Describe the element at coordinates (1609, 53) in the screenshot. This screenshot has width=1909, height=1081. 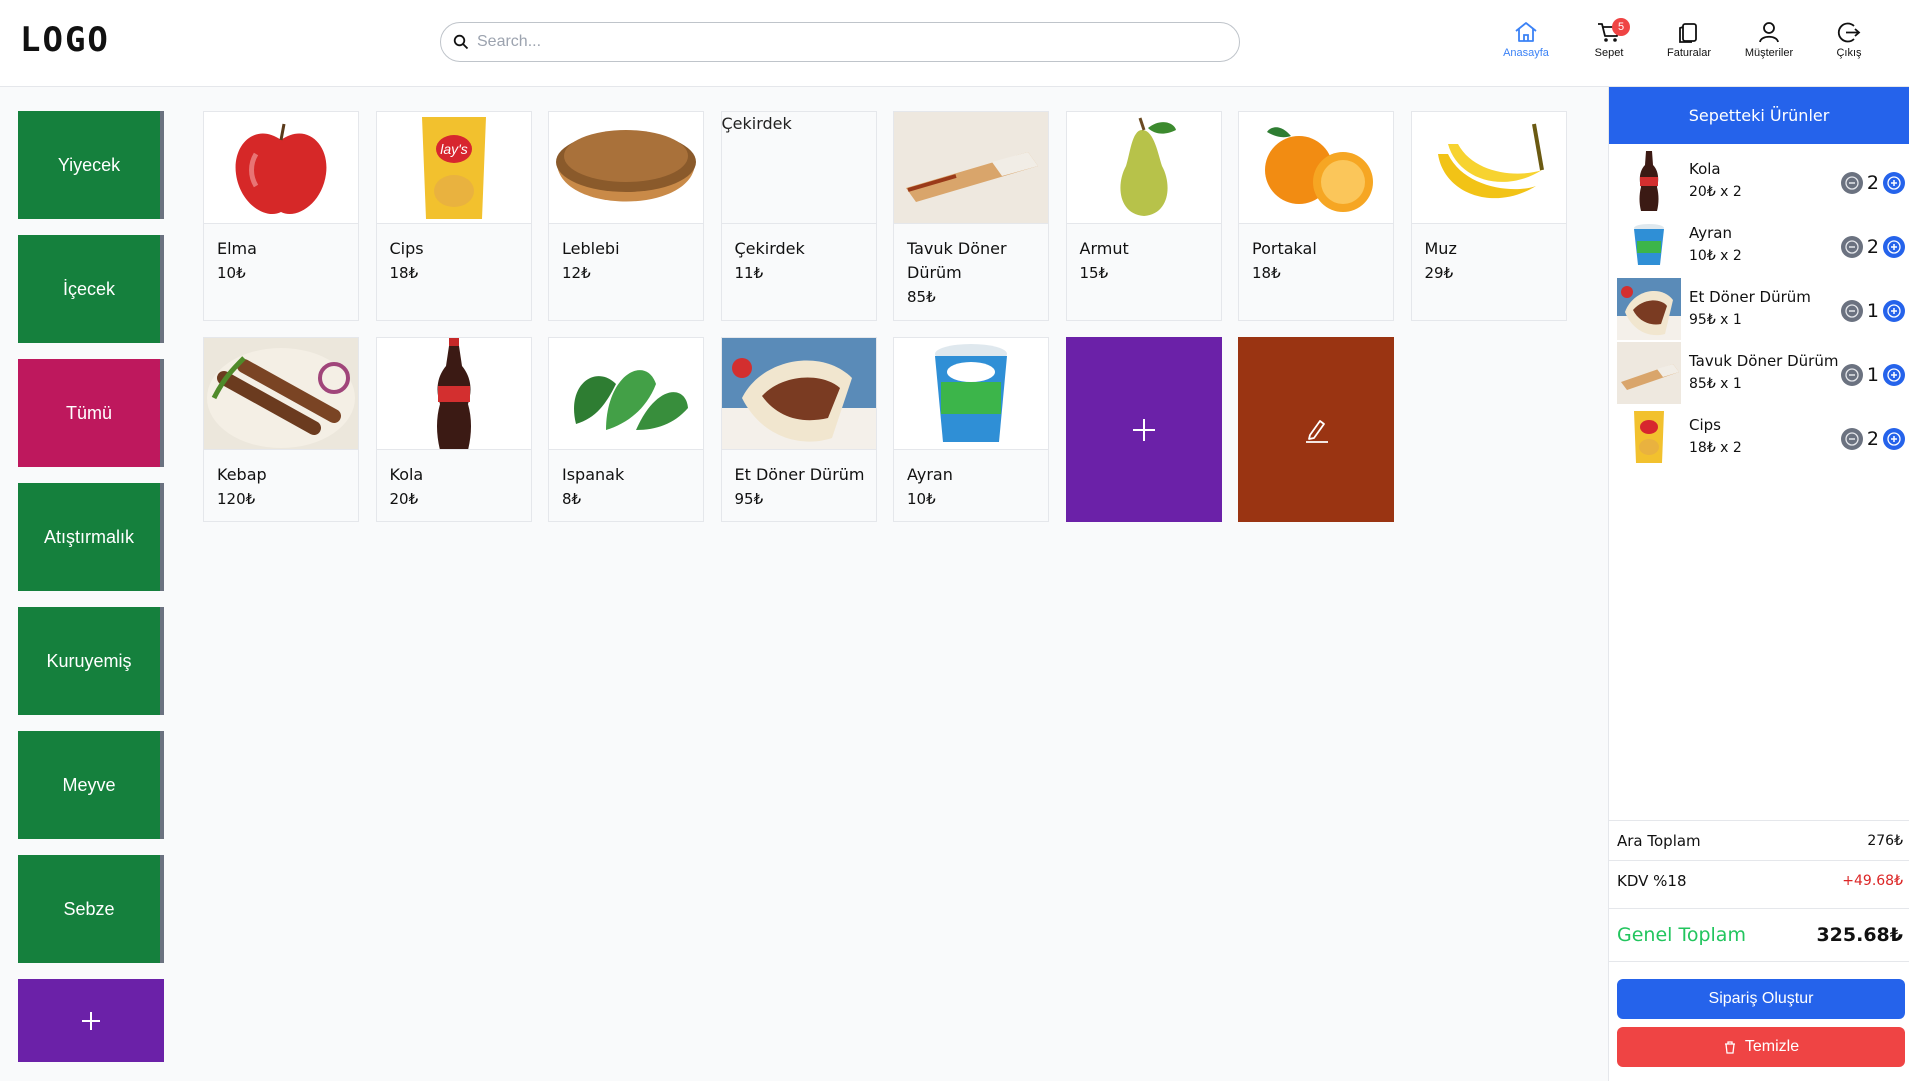
I see `nav-cart-label: Sepet` at that location.